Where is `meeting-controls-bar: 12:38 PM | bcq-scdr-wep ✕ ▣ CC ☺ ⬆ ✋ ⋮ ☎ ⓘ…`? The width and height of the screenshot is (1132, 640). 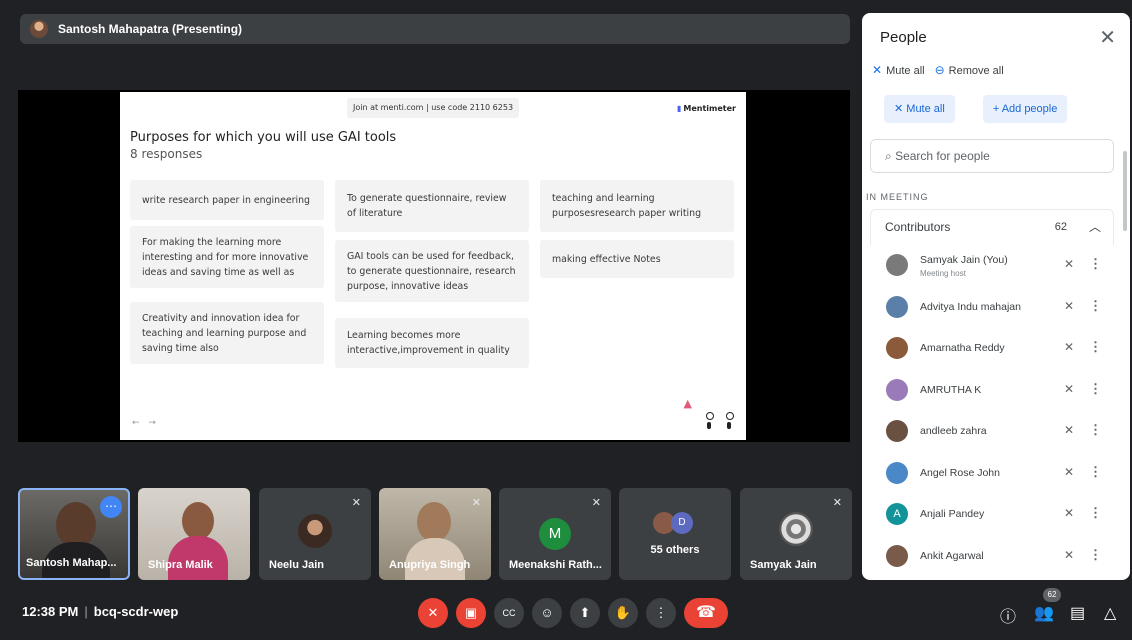
meeting-controls-bar: 12:38 PM | bcq-scdr-wep ✕ ▣ CC ☺ ⬆ ✋ ⋮ ☎ ⓘ… is located at coordinates (566, 614).